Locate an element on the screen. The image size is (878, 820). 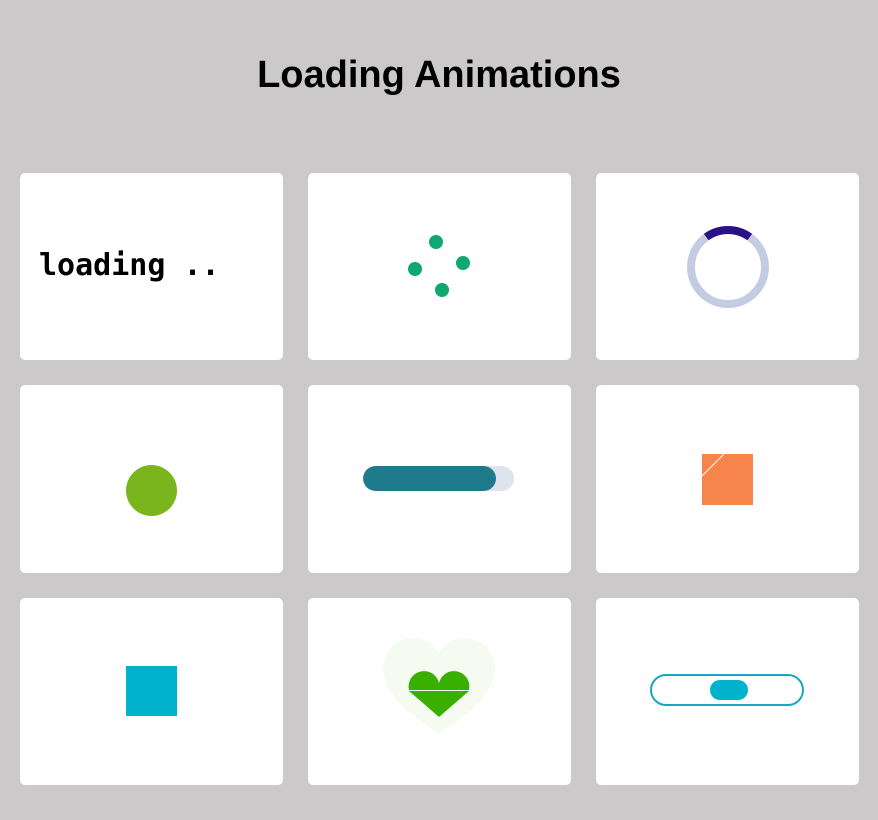
toggle-knob is located at coordinates (729, 690).